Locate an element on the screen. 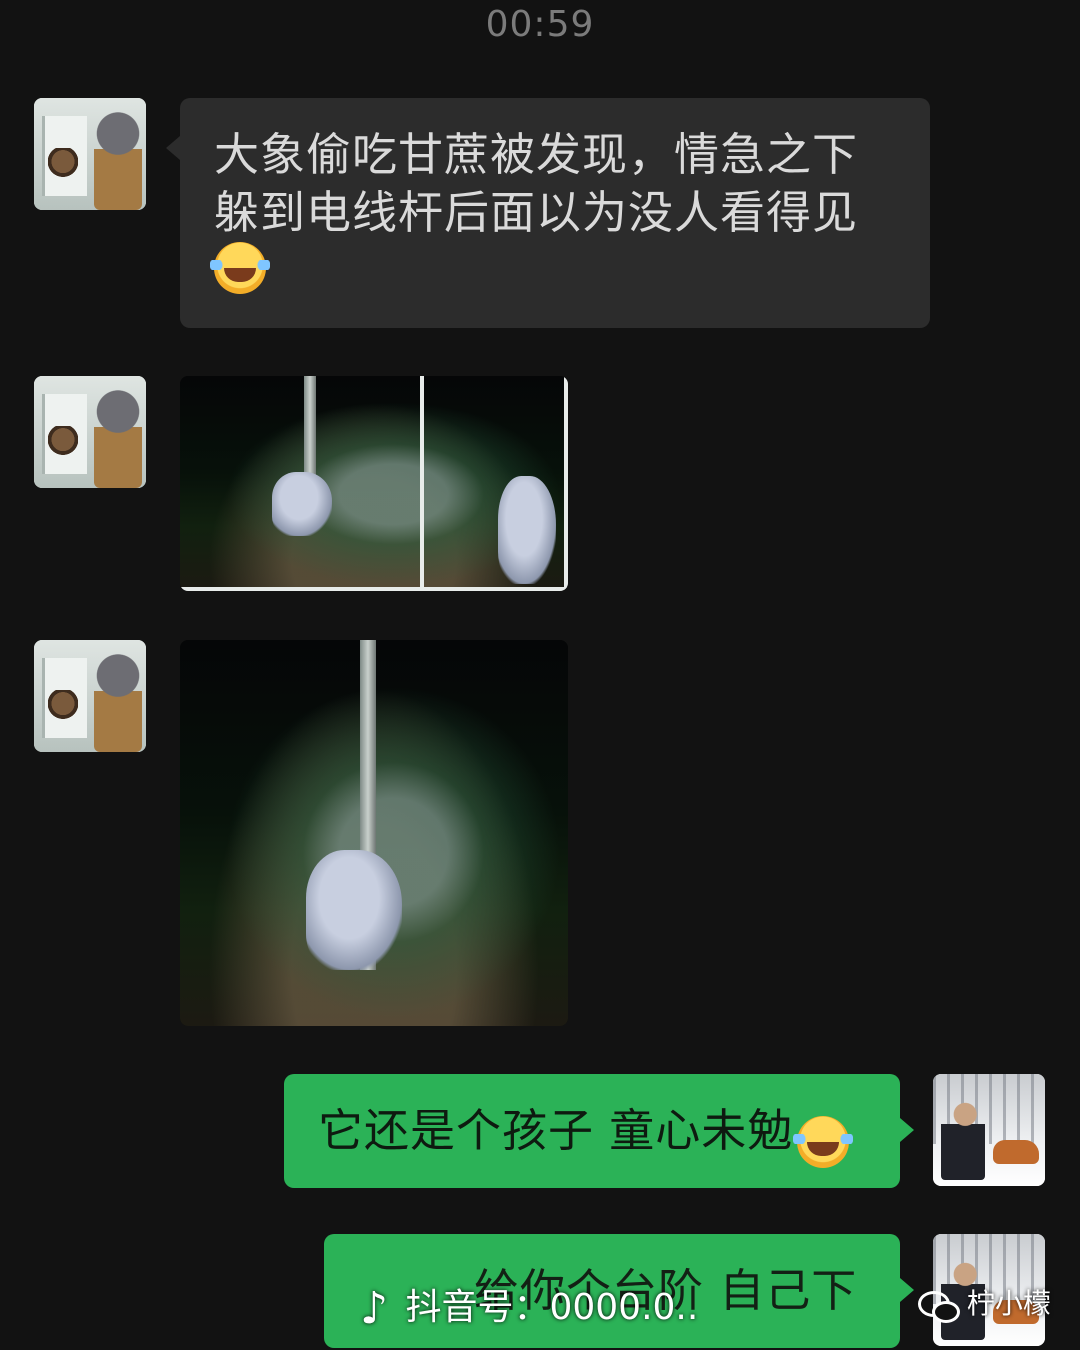 The height and width of the screenshot is (1350, 1080). tiktok-icon is located at coordinates (377, 1308).